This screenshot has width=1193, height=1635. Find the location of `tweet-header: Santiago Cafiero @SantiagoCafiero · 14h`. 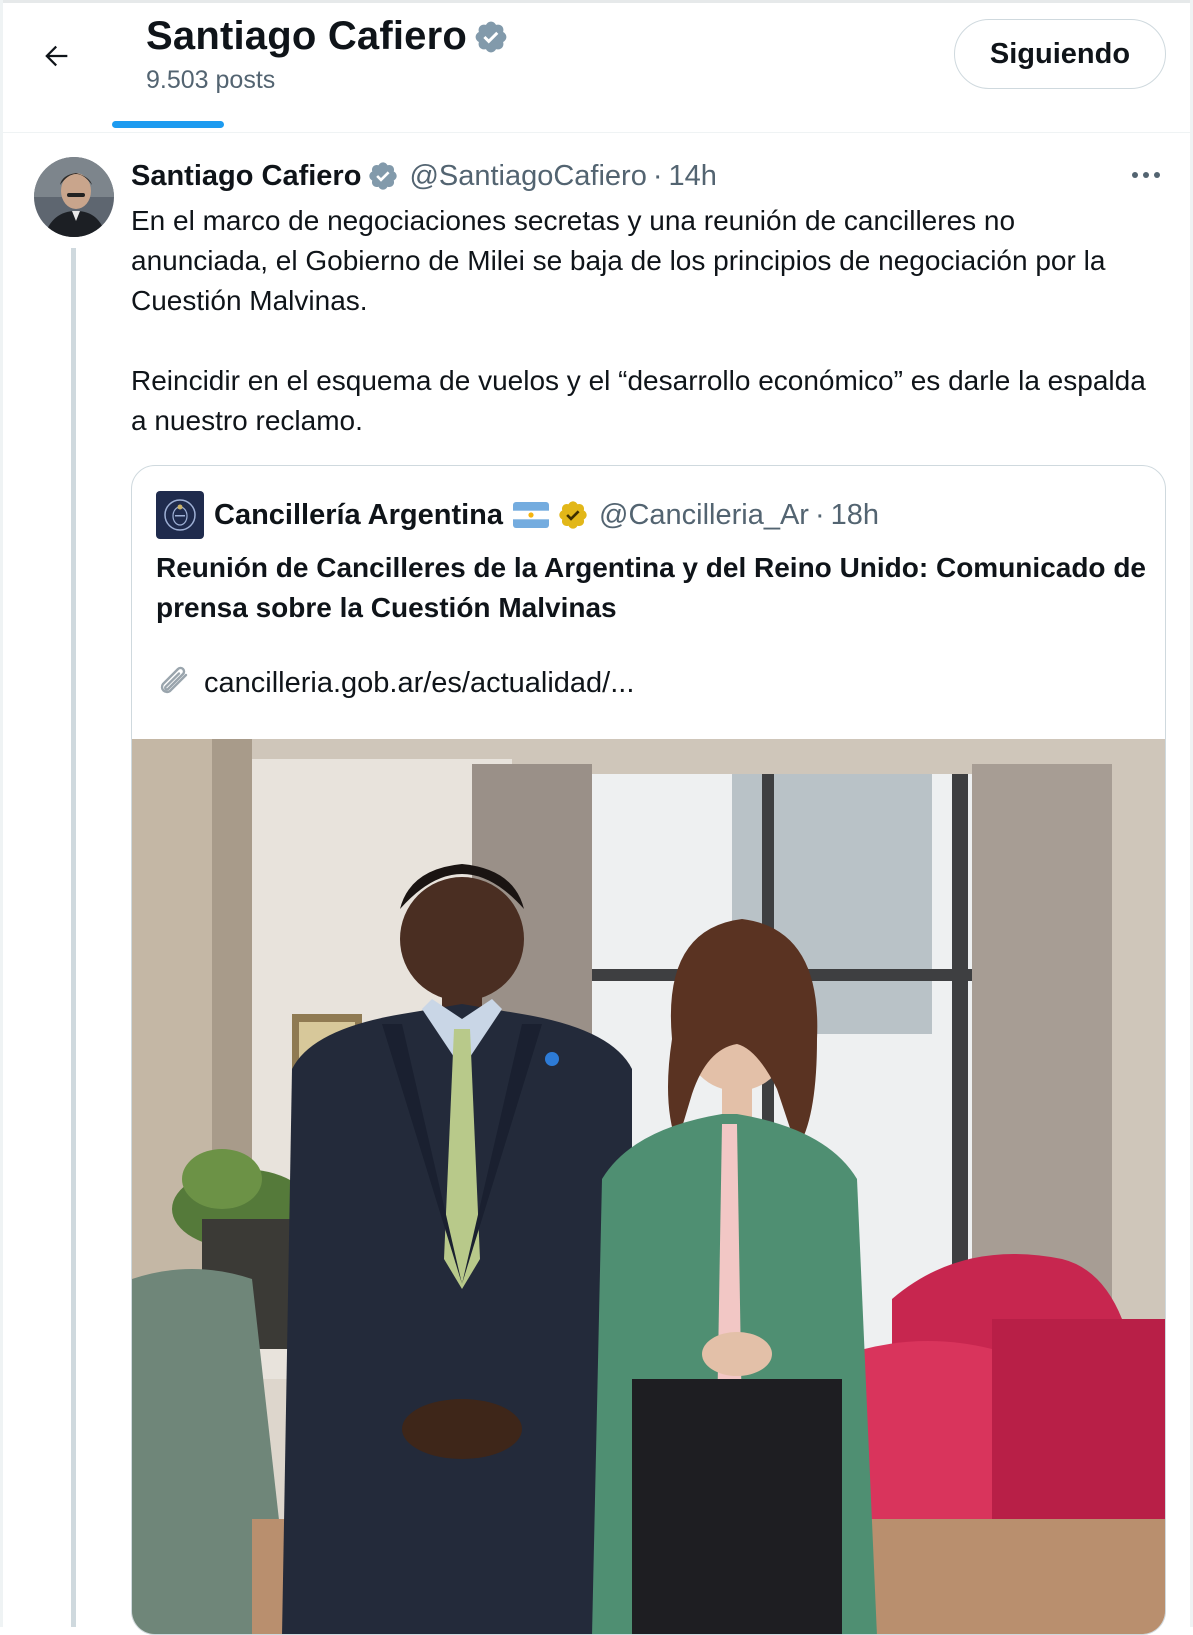

tweet-header: Santiago Cafiero @SantiagoCafiero · 14h is located at coordinates (424, 176).